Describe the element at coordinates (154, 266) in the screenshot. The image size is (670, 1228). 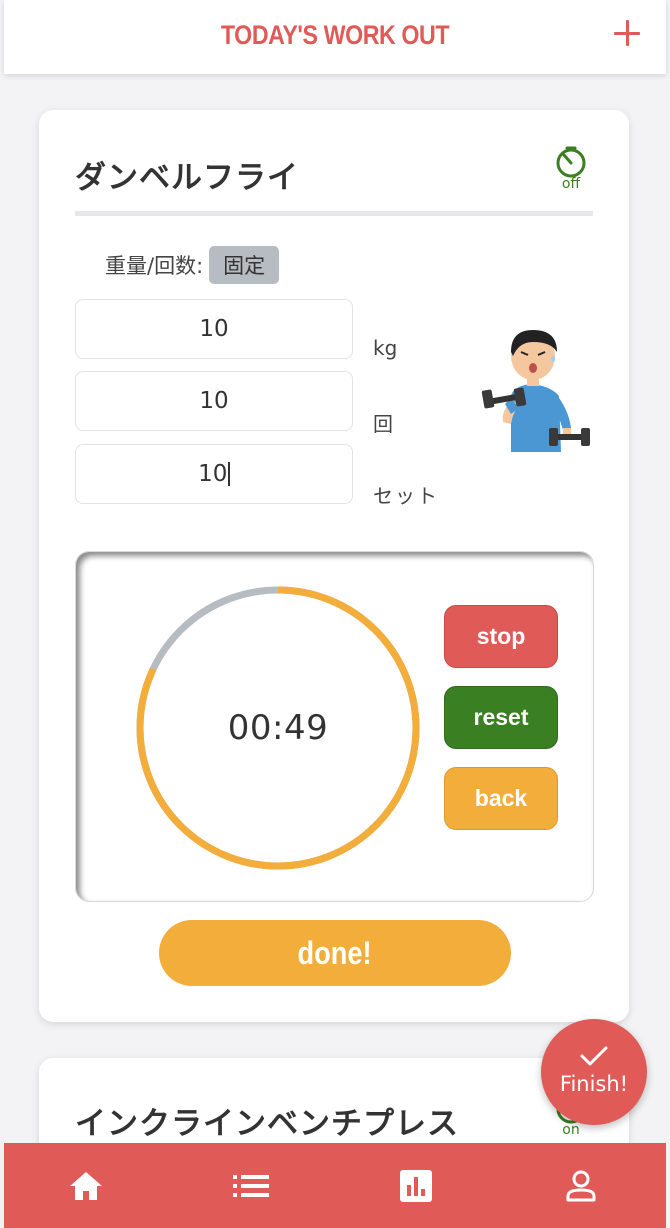
I see `fixed-label: 重量/回数:` at that location.